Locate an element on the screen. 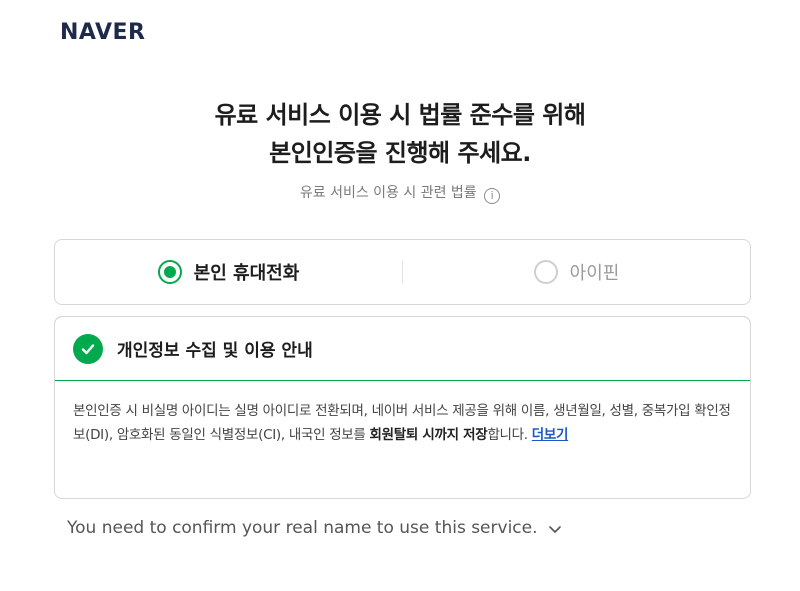 Image resolution: width=800 pixels, height=591 pixels. privacy-body-emphasis: 회원탈퇴 시까지 저장 is located at coordinates (428, 435).